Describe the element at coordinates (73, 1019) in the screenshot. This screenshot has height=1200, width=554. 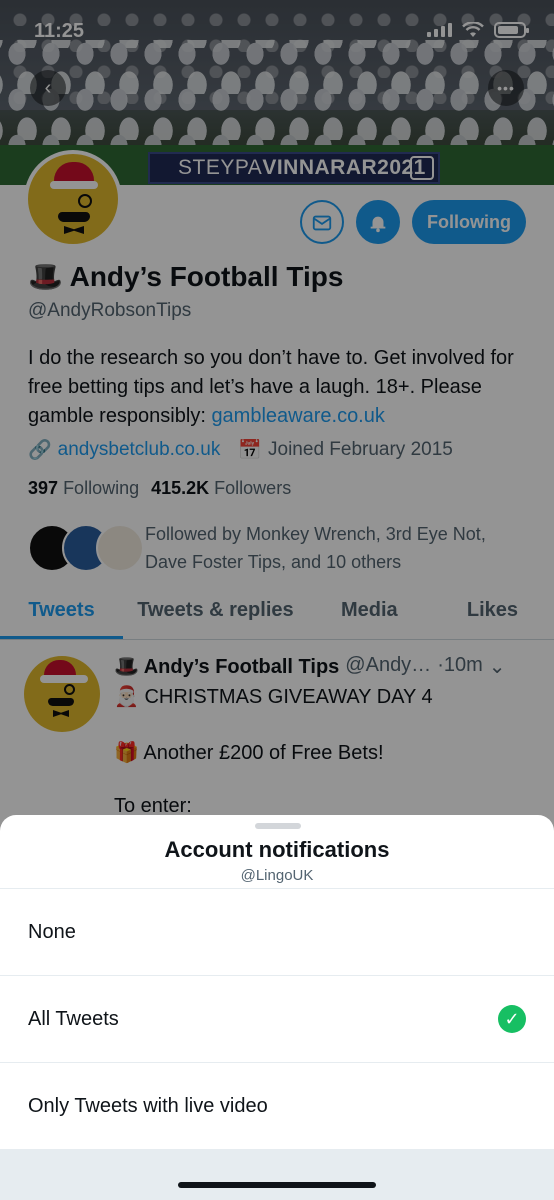
I see `option-label: All Tweets` at that location.